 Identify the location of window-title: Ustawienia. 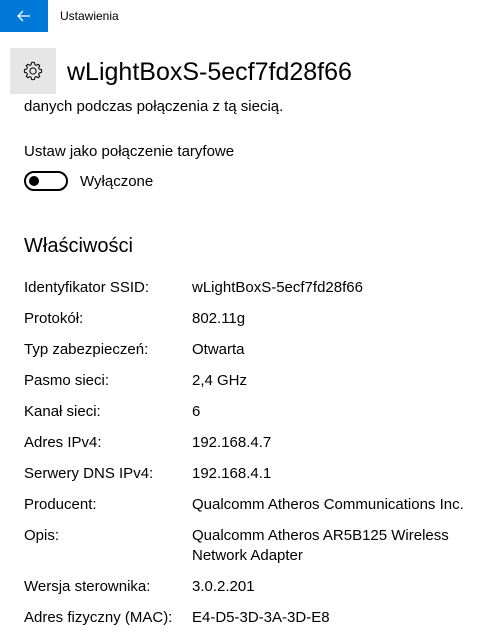
(89, 16).